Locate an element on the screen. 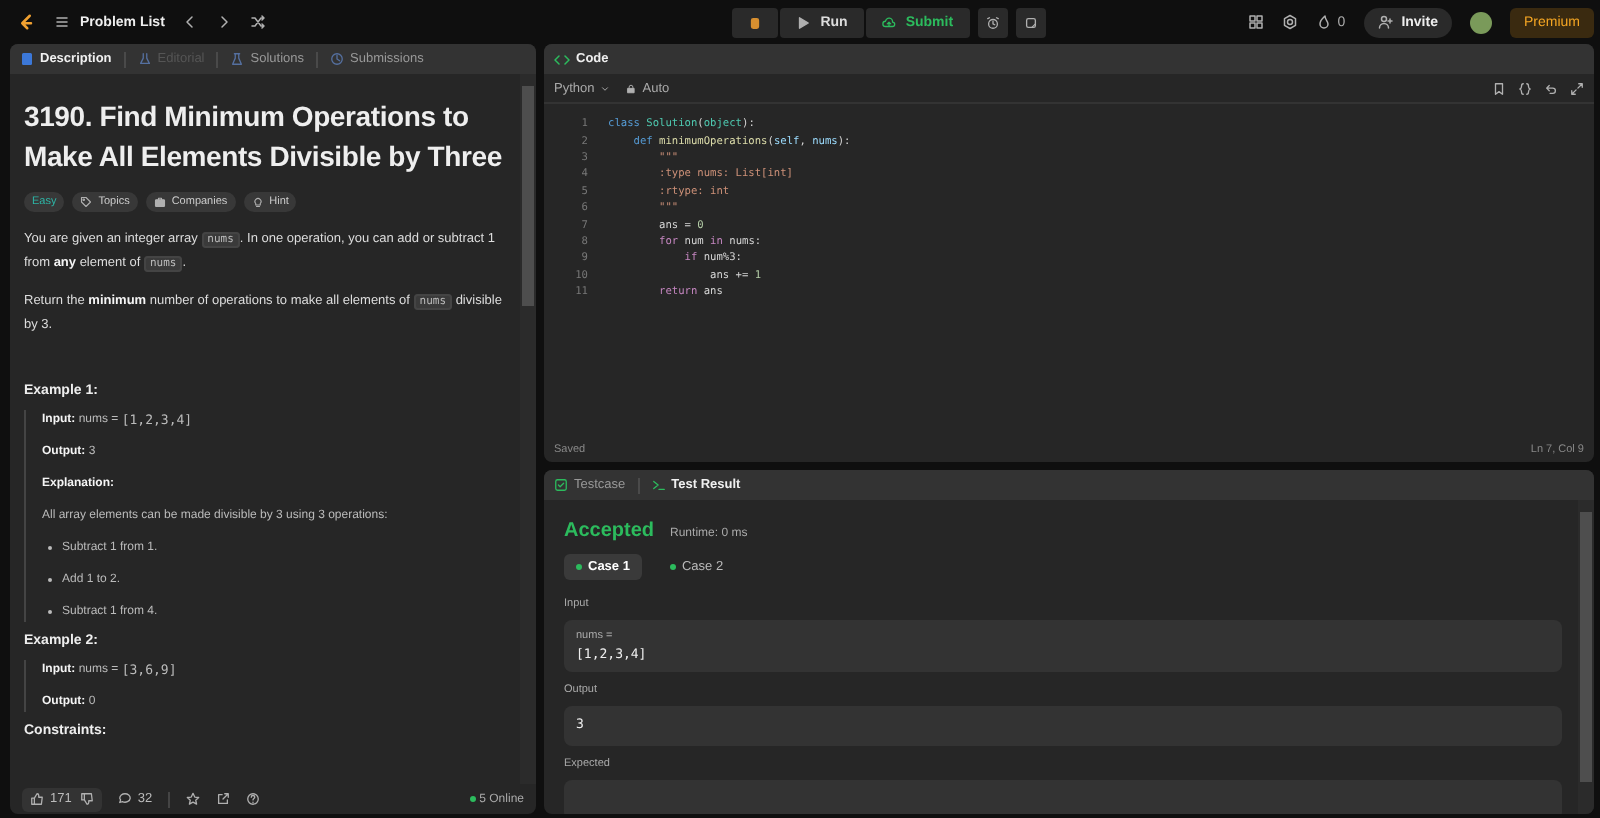 The width and height of the screenshot is (1600, 818). note-icon is located at coordinates (1030, 22).